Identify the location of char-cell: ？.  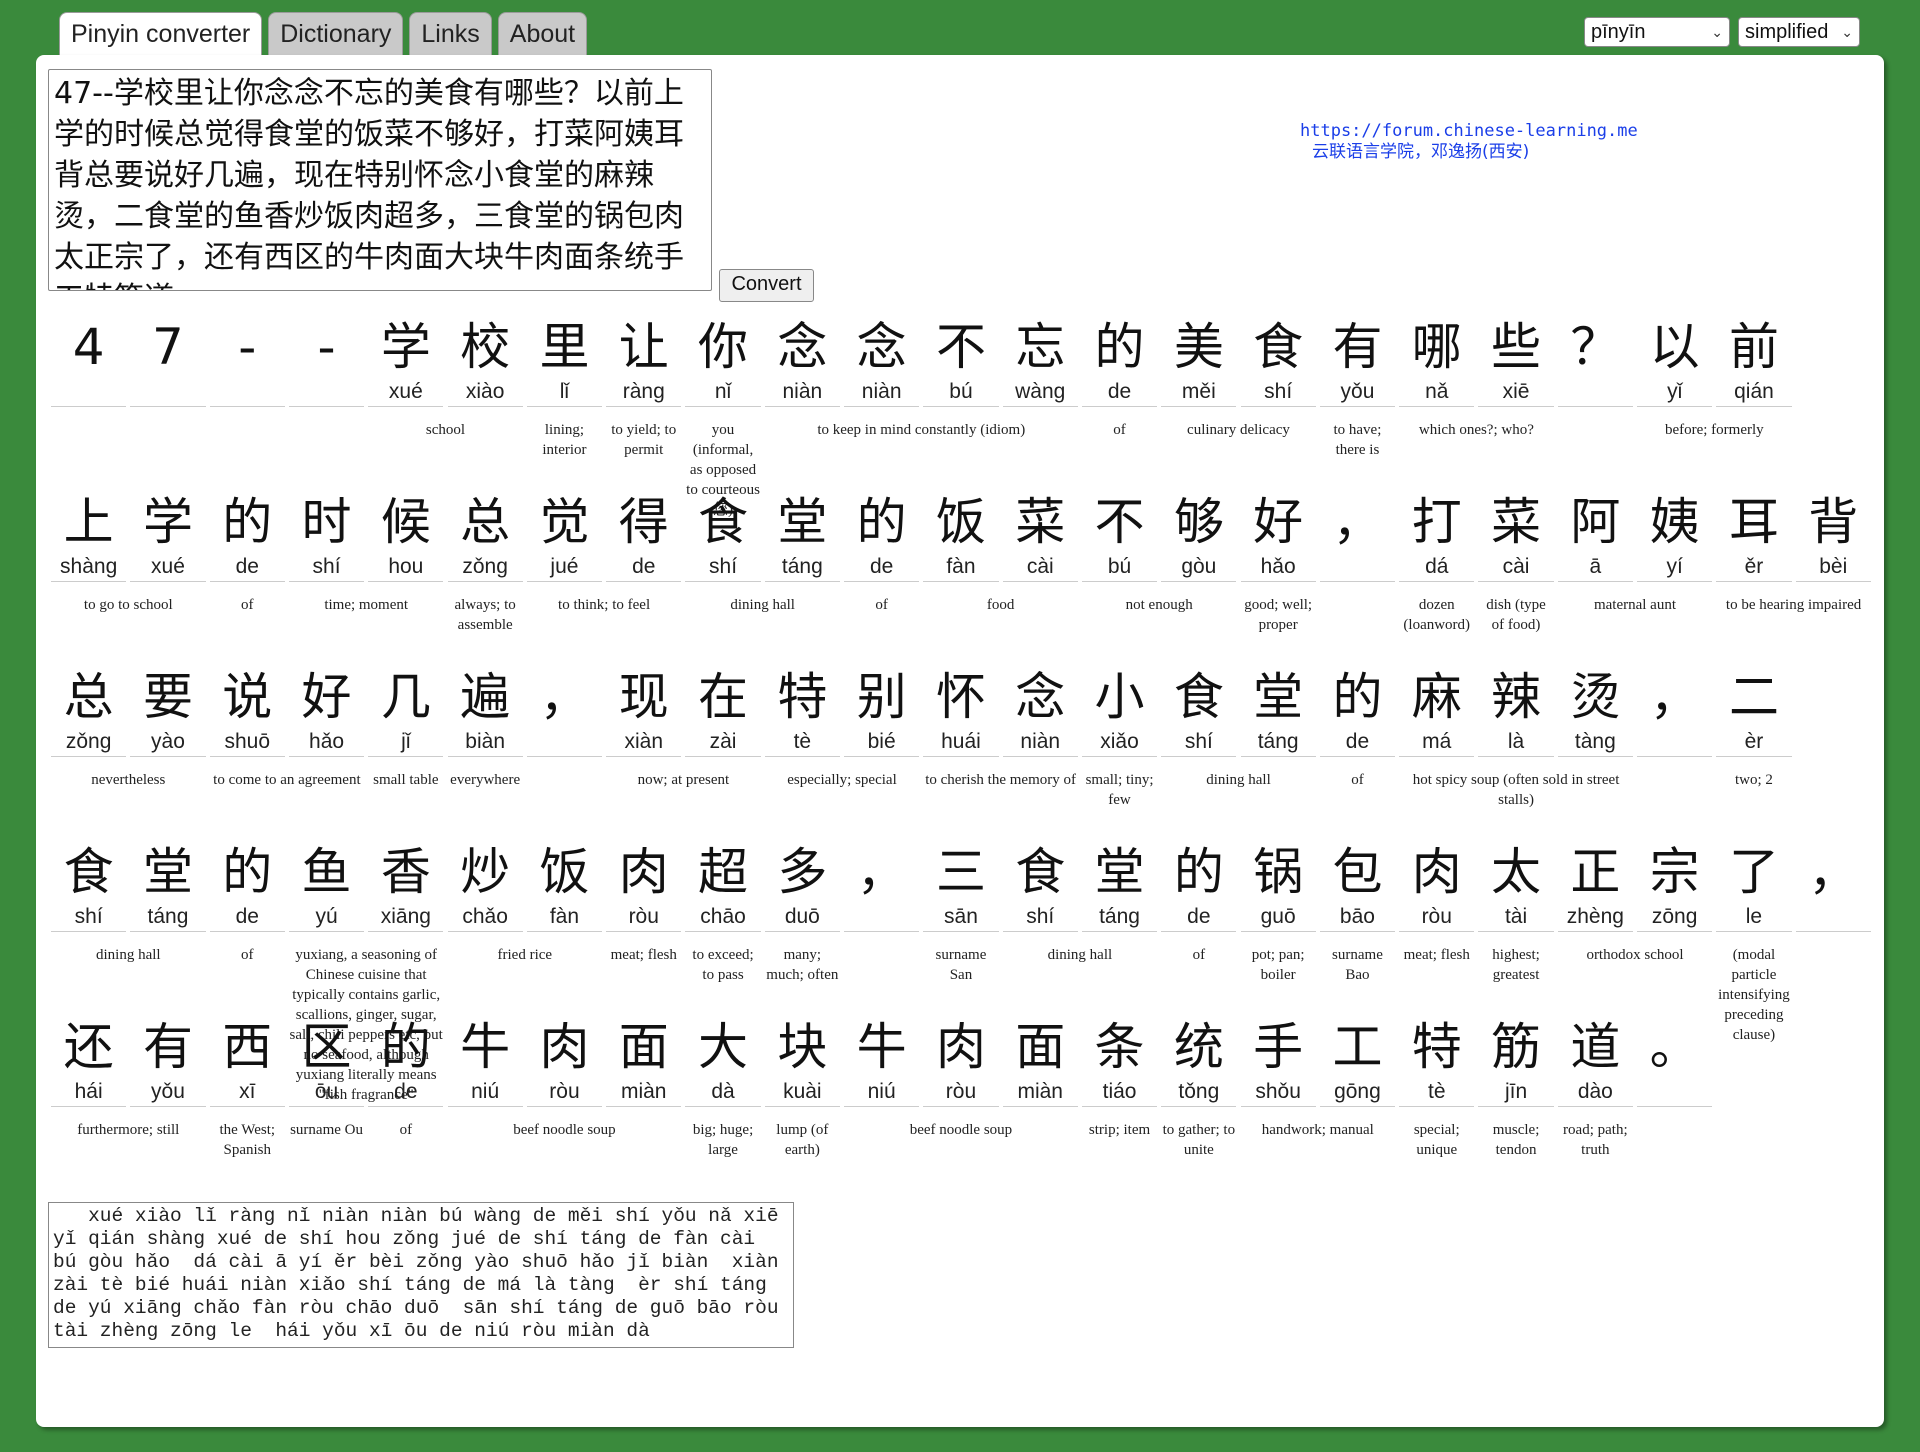
(1595, 361).